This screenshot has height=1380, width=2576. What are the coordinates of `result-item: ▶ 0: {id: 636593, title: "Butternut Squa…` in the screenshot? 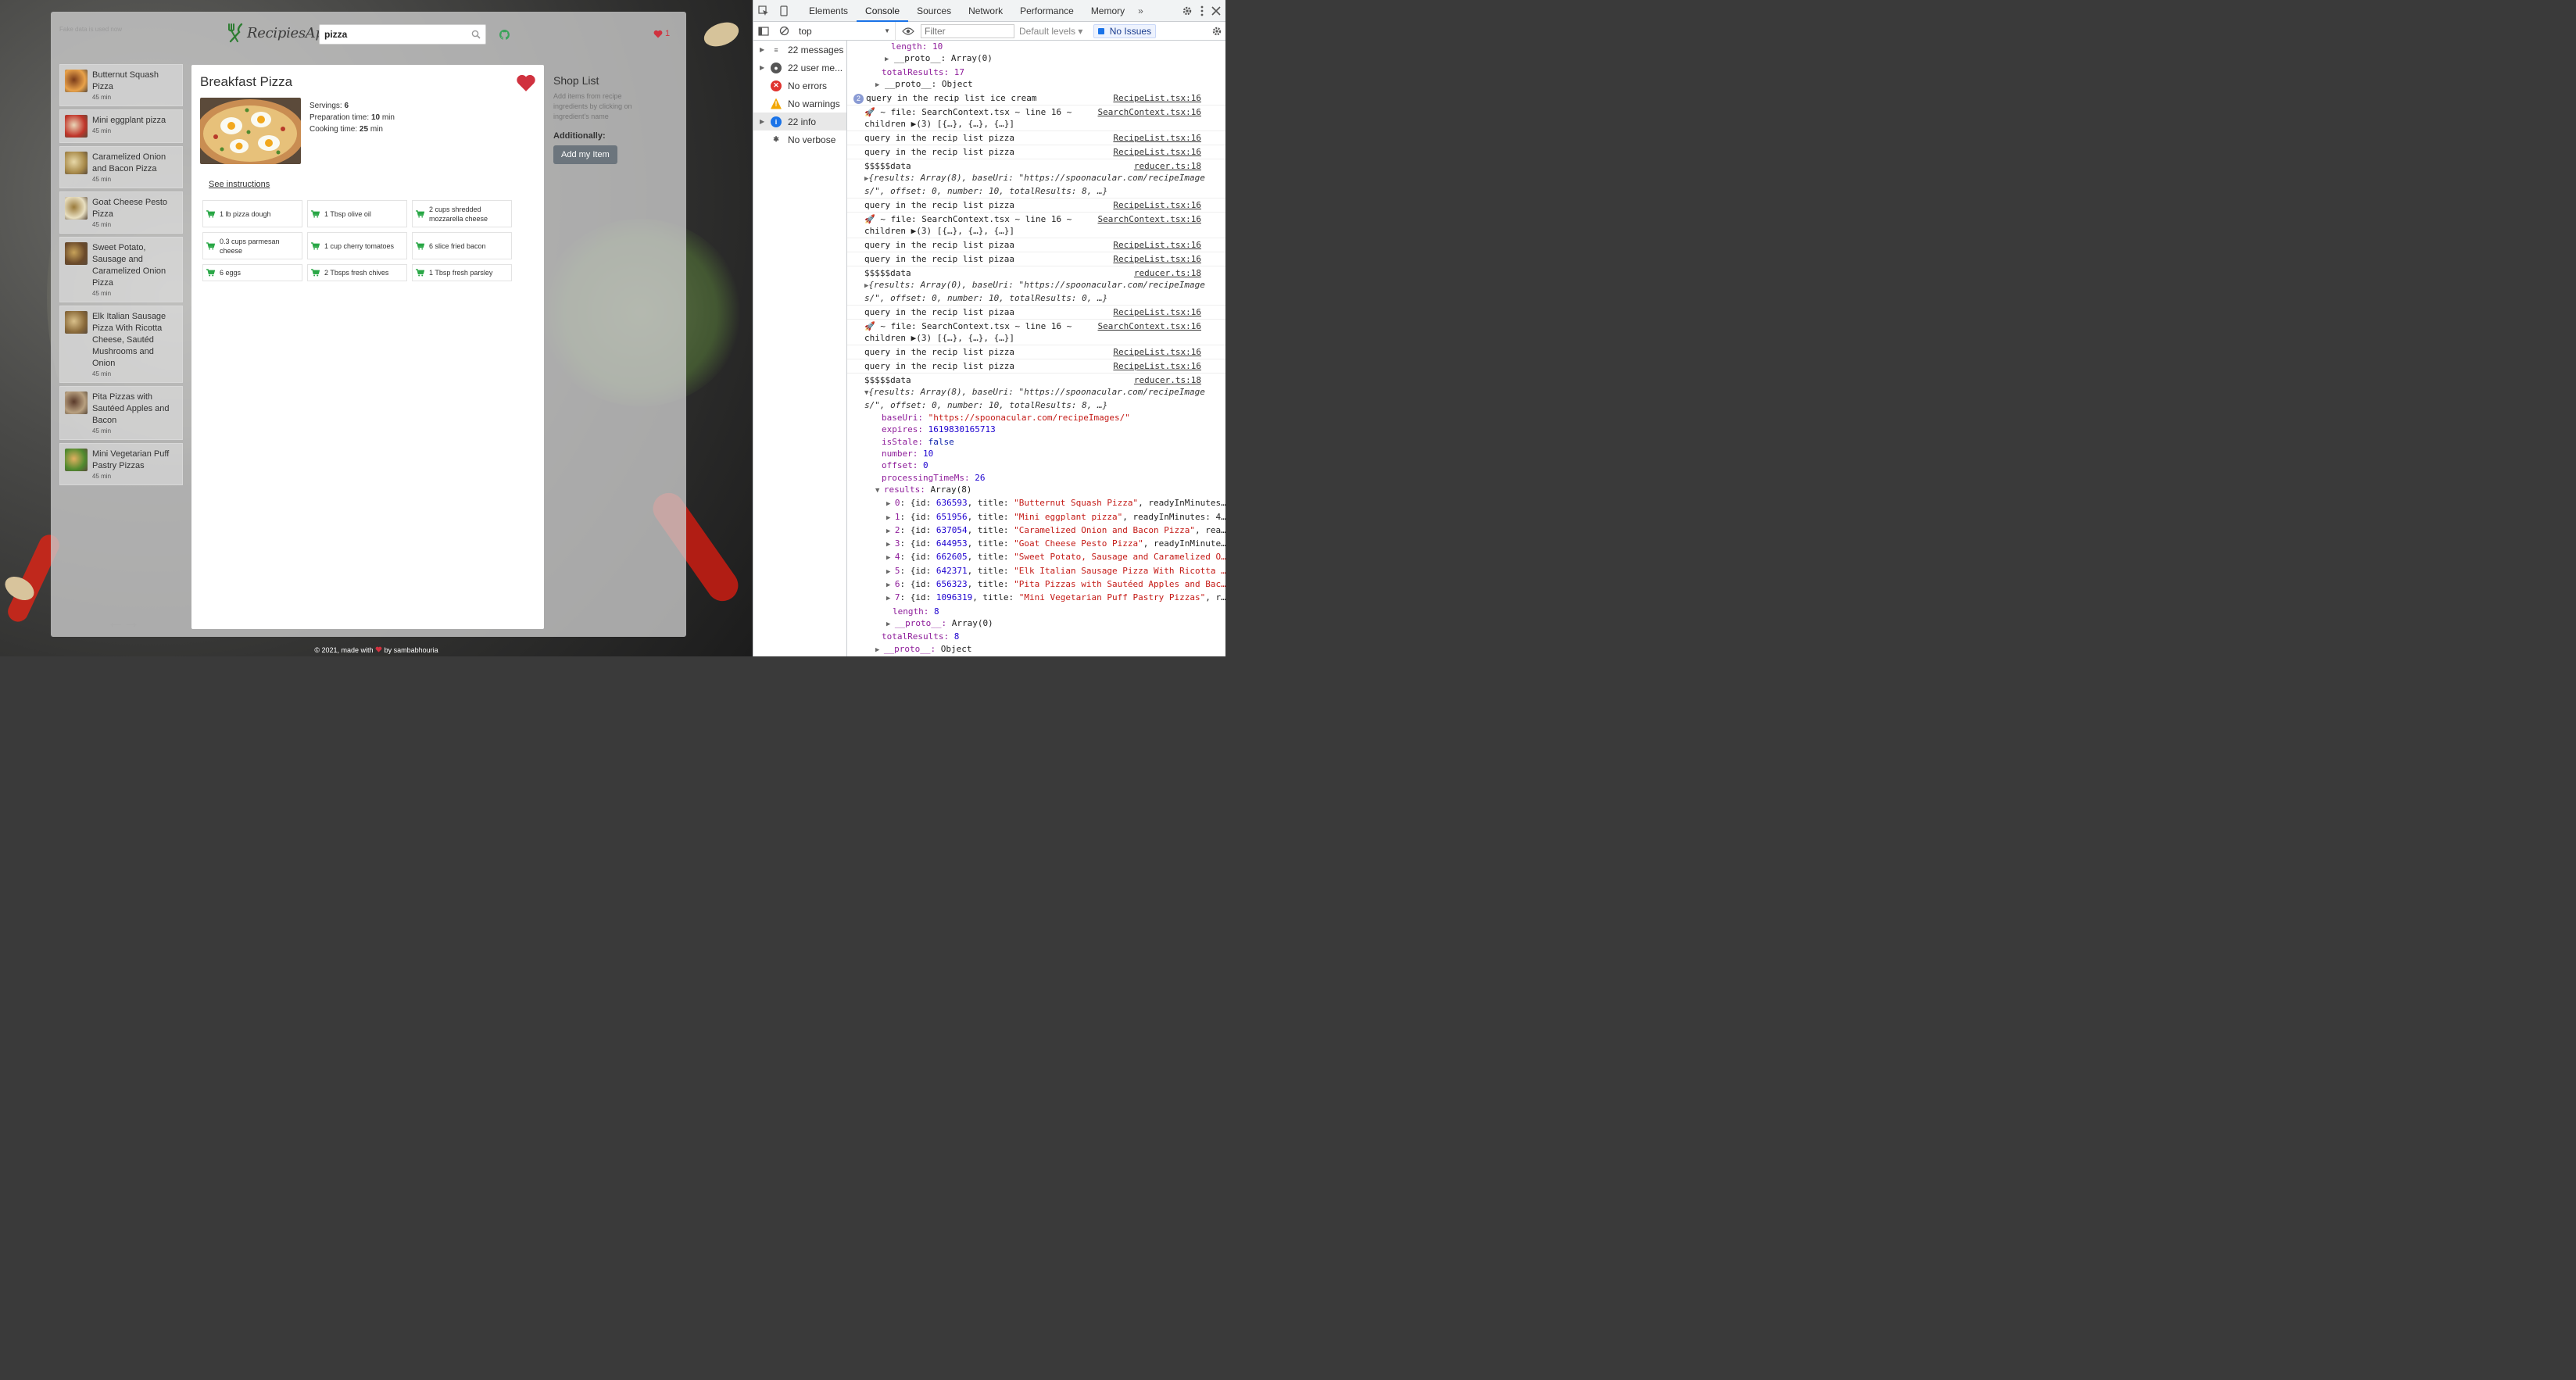 It's located at (1036, 503).